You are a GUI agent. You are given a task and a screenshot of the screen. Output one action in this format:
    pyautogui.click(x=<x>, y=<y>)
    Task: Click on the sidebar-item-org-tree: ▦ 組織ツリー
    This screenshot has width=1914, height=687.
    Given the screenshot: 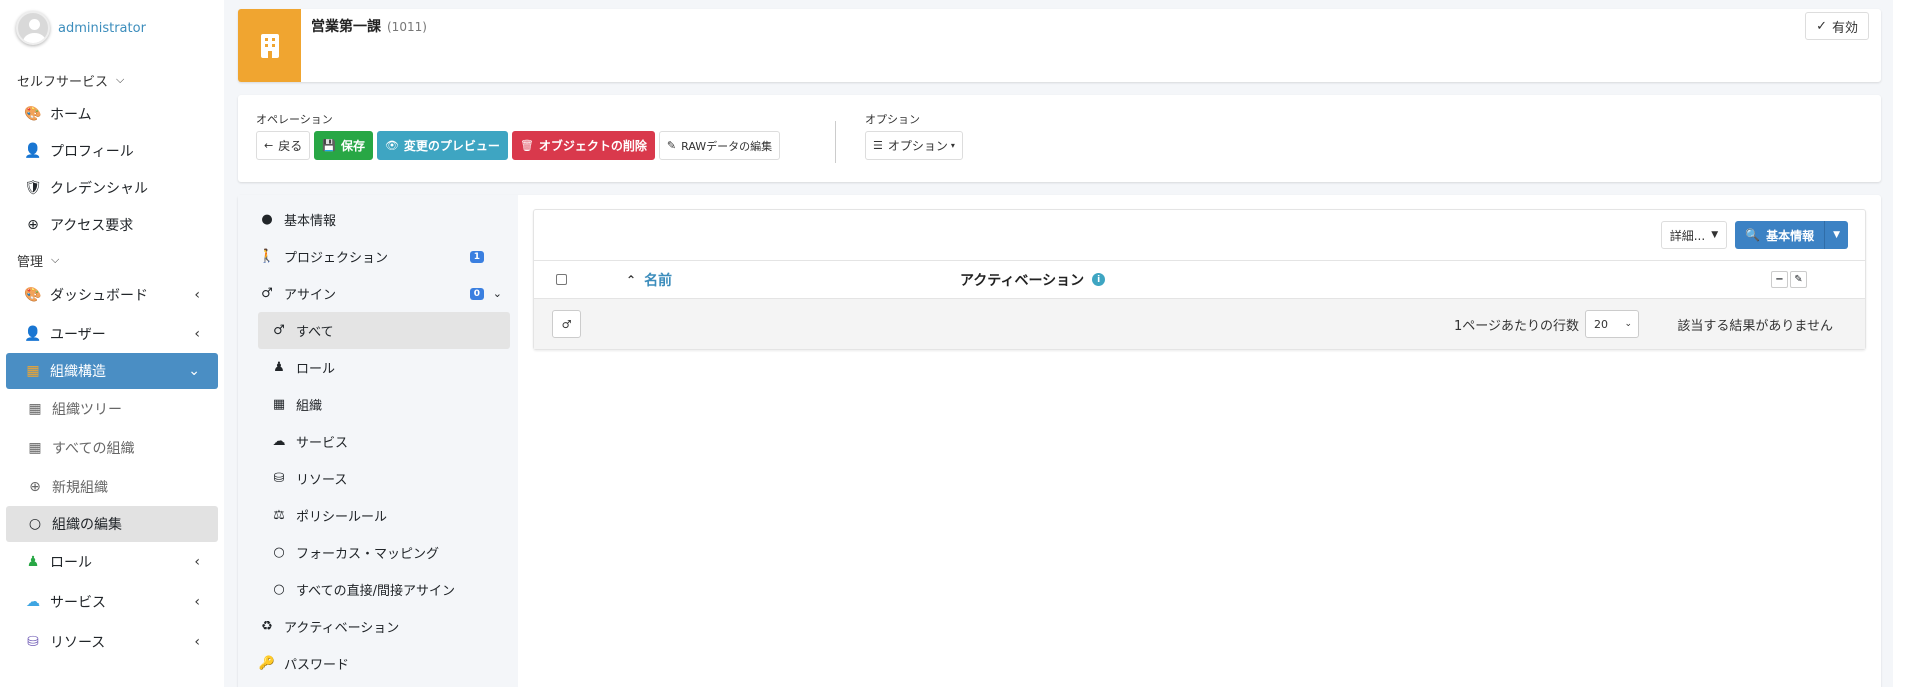 What is the action you would take?
    pyautogui.click(x=112, y=408)
    